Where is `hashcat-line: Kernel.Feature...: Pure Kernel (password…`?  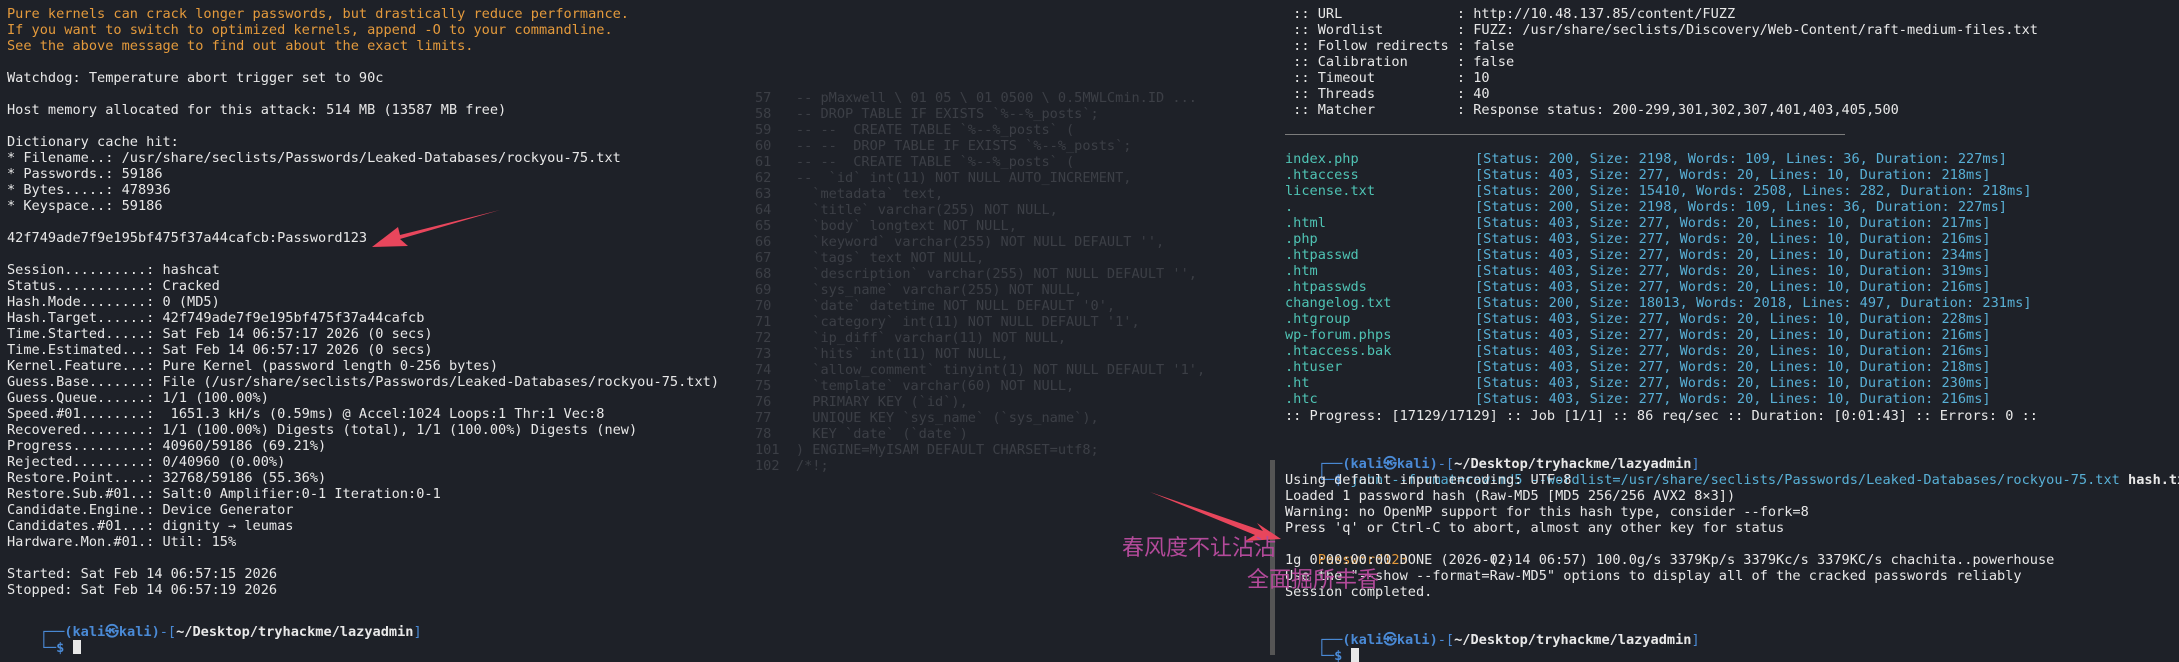 hashcat-line: Kernel.Feature...: Pure Kernel (password… is located at coordinates (253, 366).